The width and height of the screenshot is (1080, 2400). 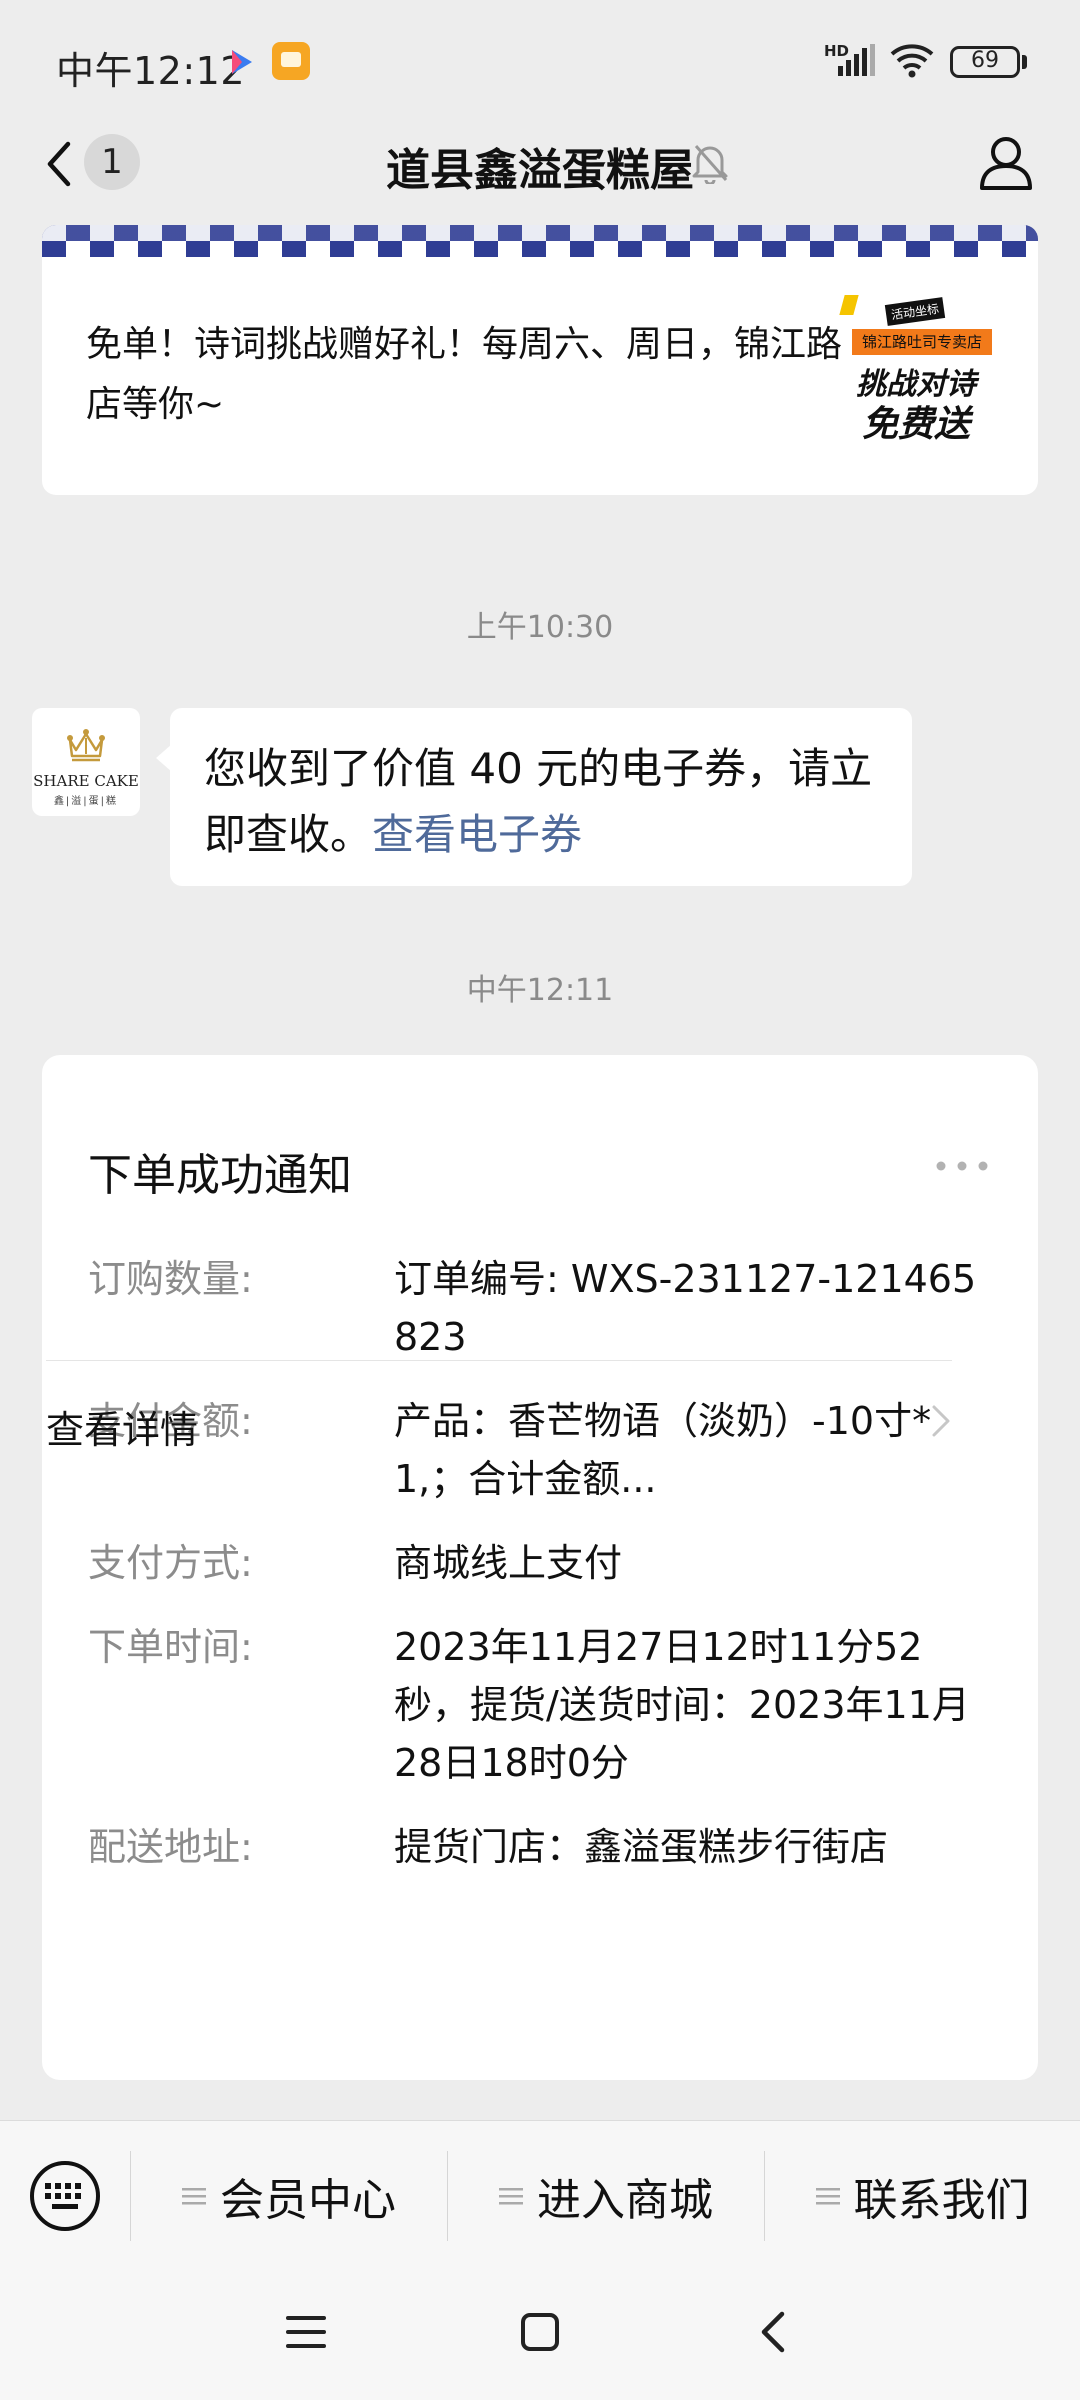 What do you see at coordinates (170, 1563) in the screenshot?
I see `field-label: 支付方式:` at bounding box center [170, 1563].